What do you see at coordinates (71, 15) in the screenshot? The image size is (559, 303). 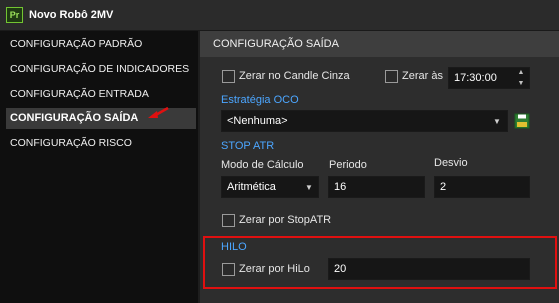 I see `window-title: Novo Robô 2MV` at bounding box center [71, 15].